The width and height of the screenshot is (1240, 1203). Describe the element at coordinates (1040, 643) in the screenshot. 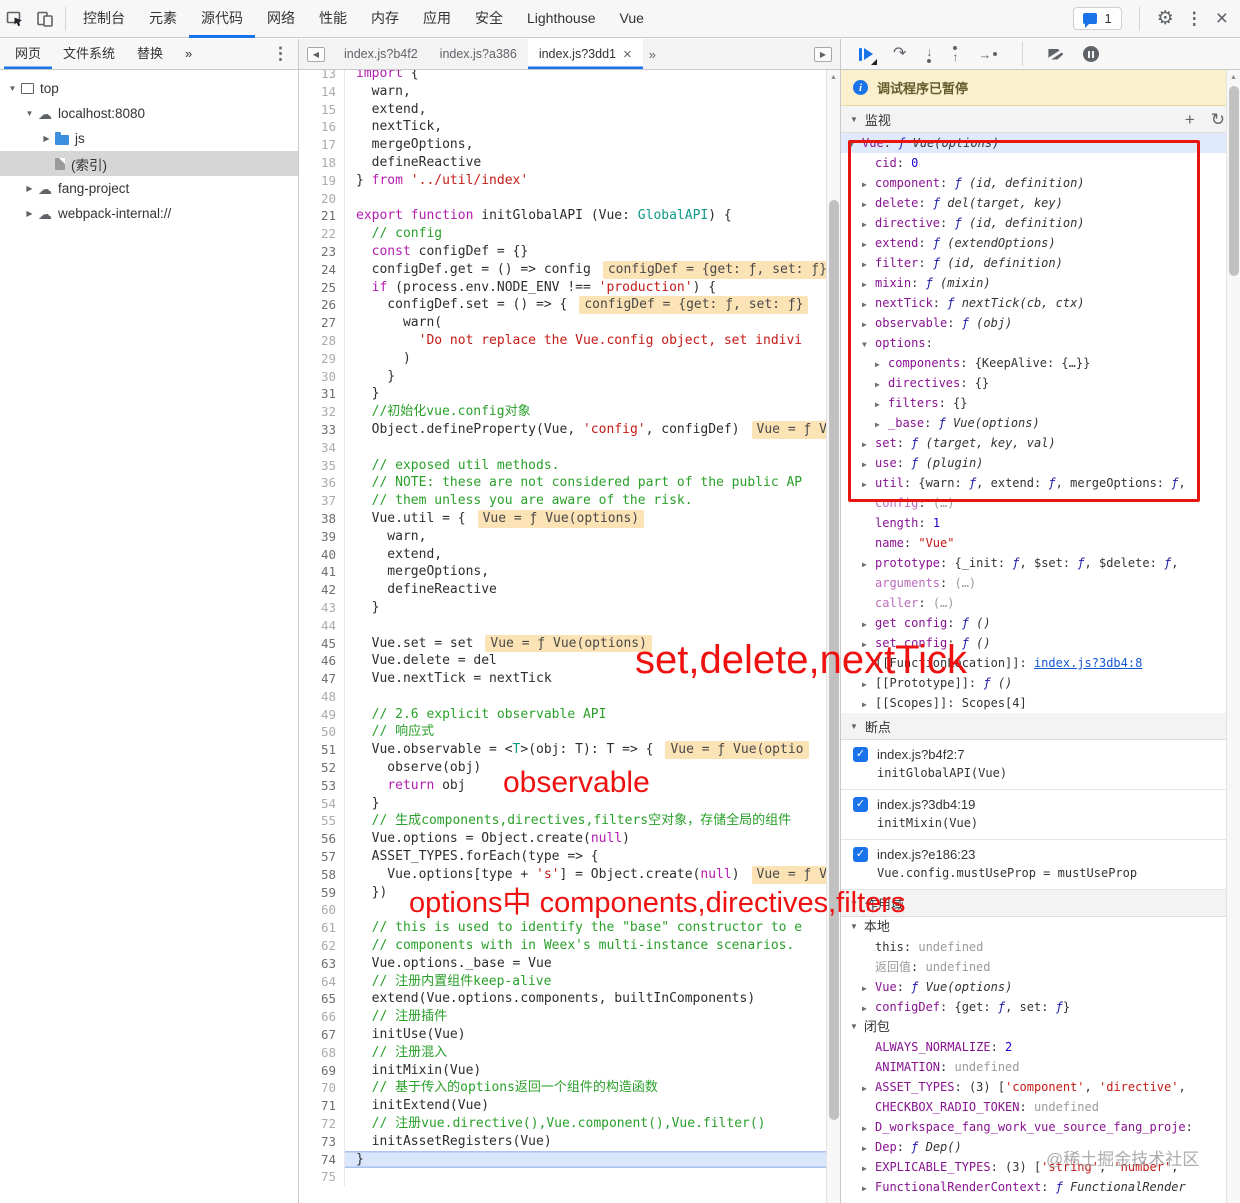

I see `property-row-set config: ▶ set config: ƒ ()` at that location.